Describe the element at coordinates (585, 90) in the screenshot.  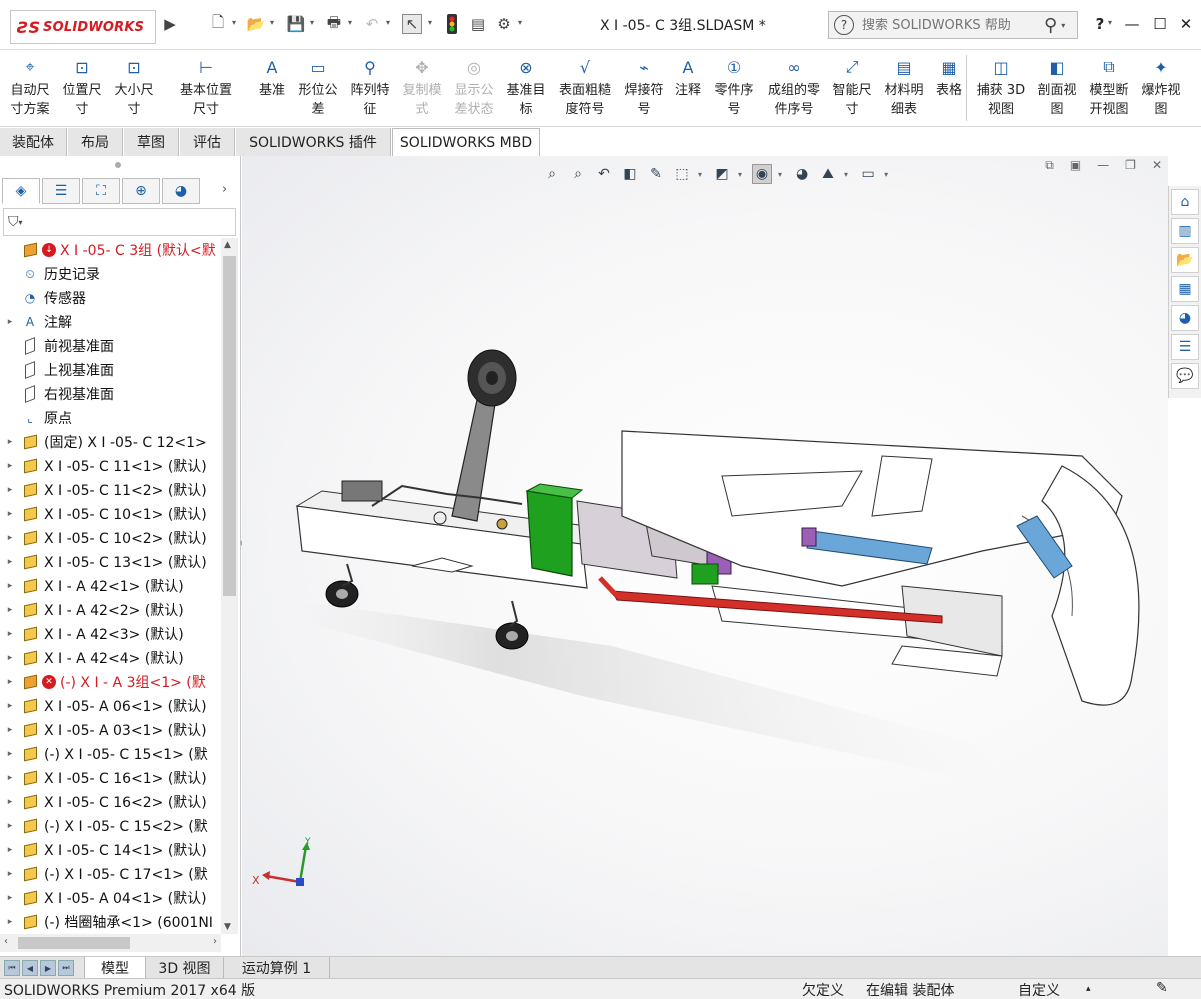
I see `ribbon-item-surface-finish: √ 表面粗糙 度符号` at that location.